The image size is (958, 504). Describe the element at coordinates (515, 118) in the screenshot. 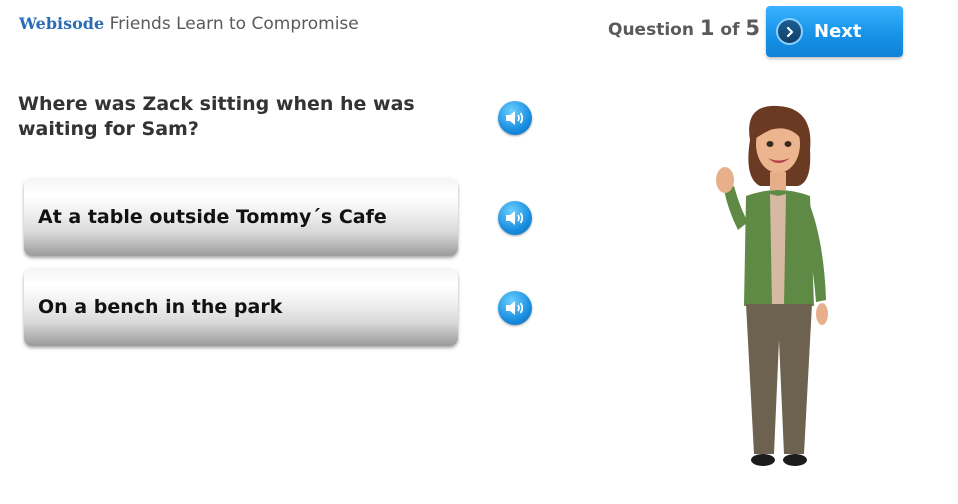

I see `question-audio-speaker-icon` at that location.